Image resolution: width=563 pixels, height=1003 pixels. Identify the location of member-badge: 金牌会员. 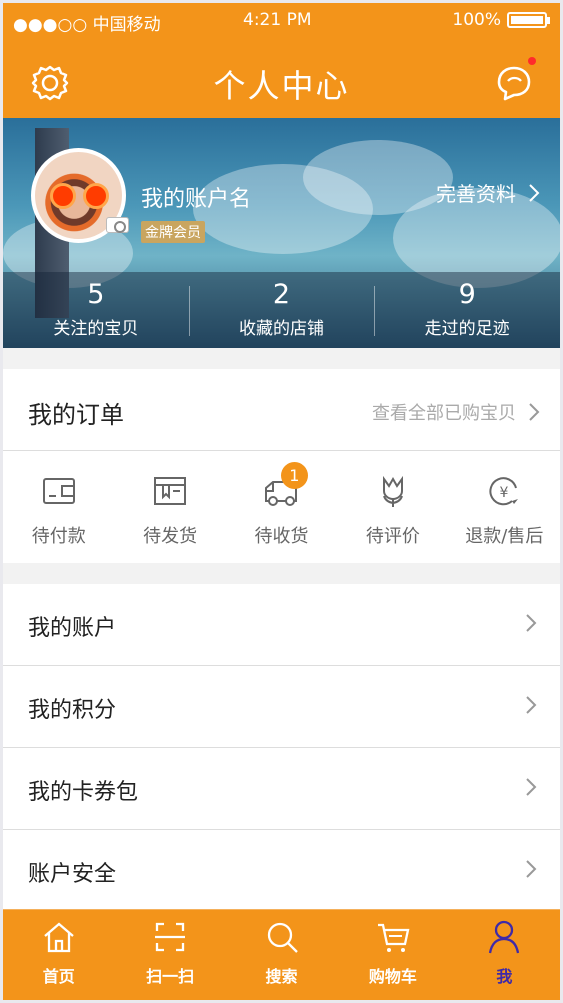
(173, 232).